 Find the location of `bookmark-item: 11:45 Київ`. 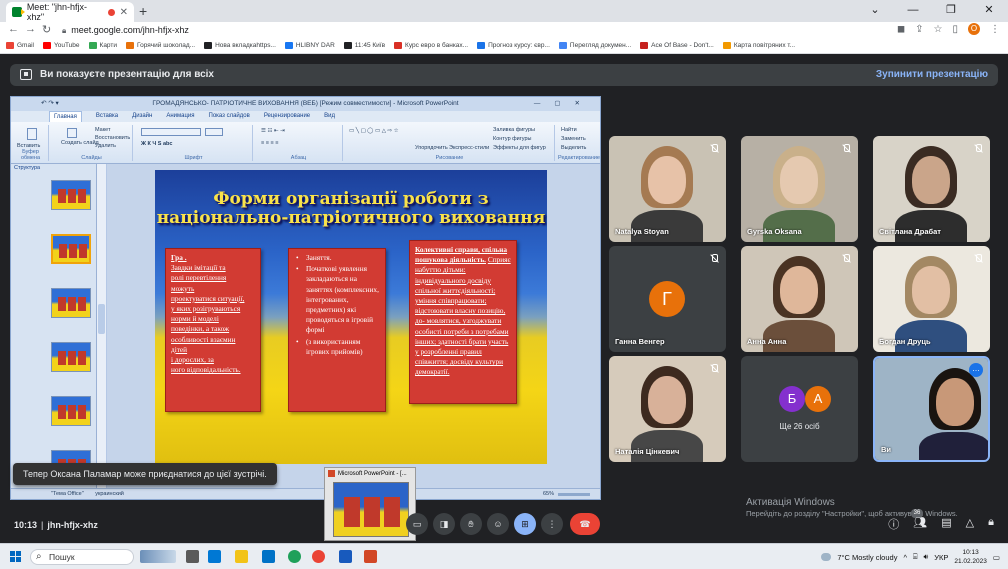

bookmark-item: 11:45 Київ is located at coordinates (364, 45).